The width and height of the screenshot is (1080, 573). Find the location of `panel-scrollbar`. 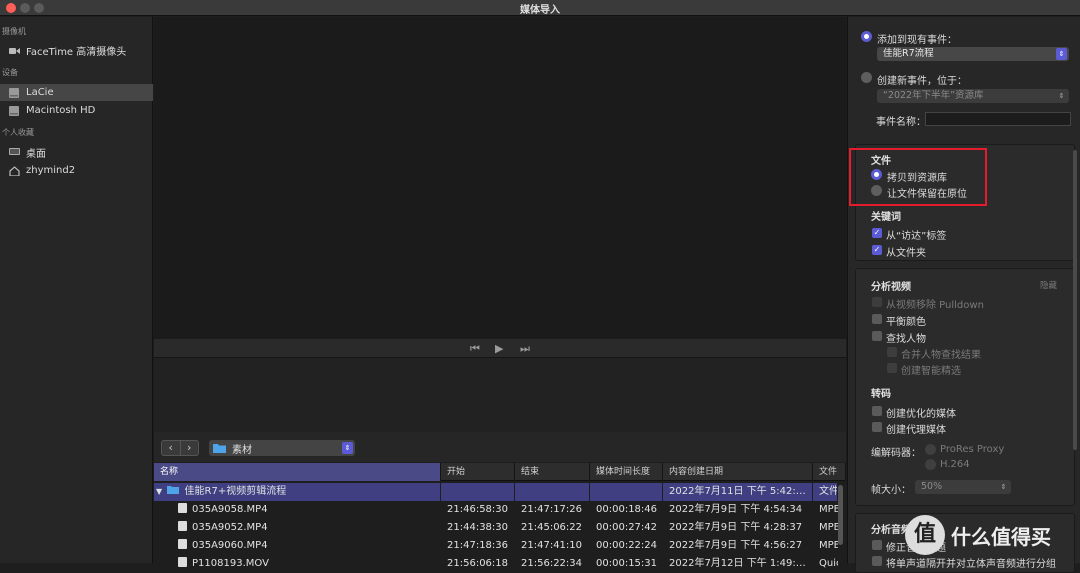

panel-scrollbar is located at coordinates (1075, 300).